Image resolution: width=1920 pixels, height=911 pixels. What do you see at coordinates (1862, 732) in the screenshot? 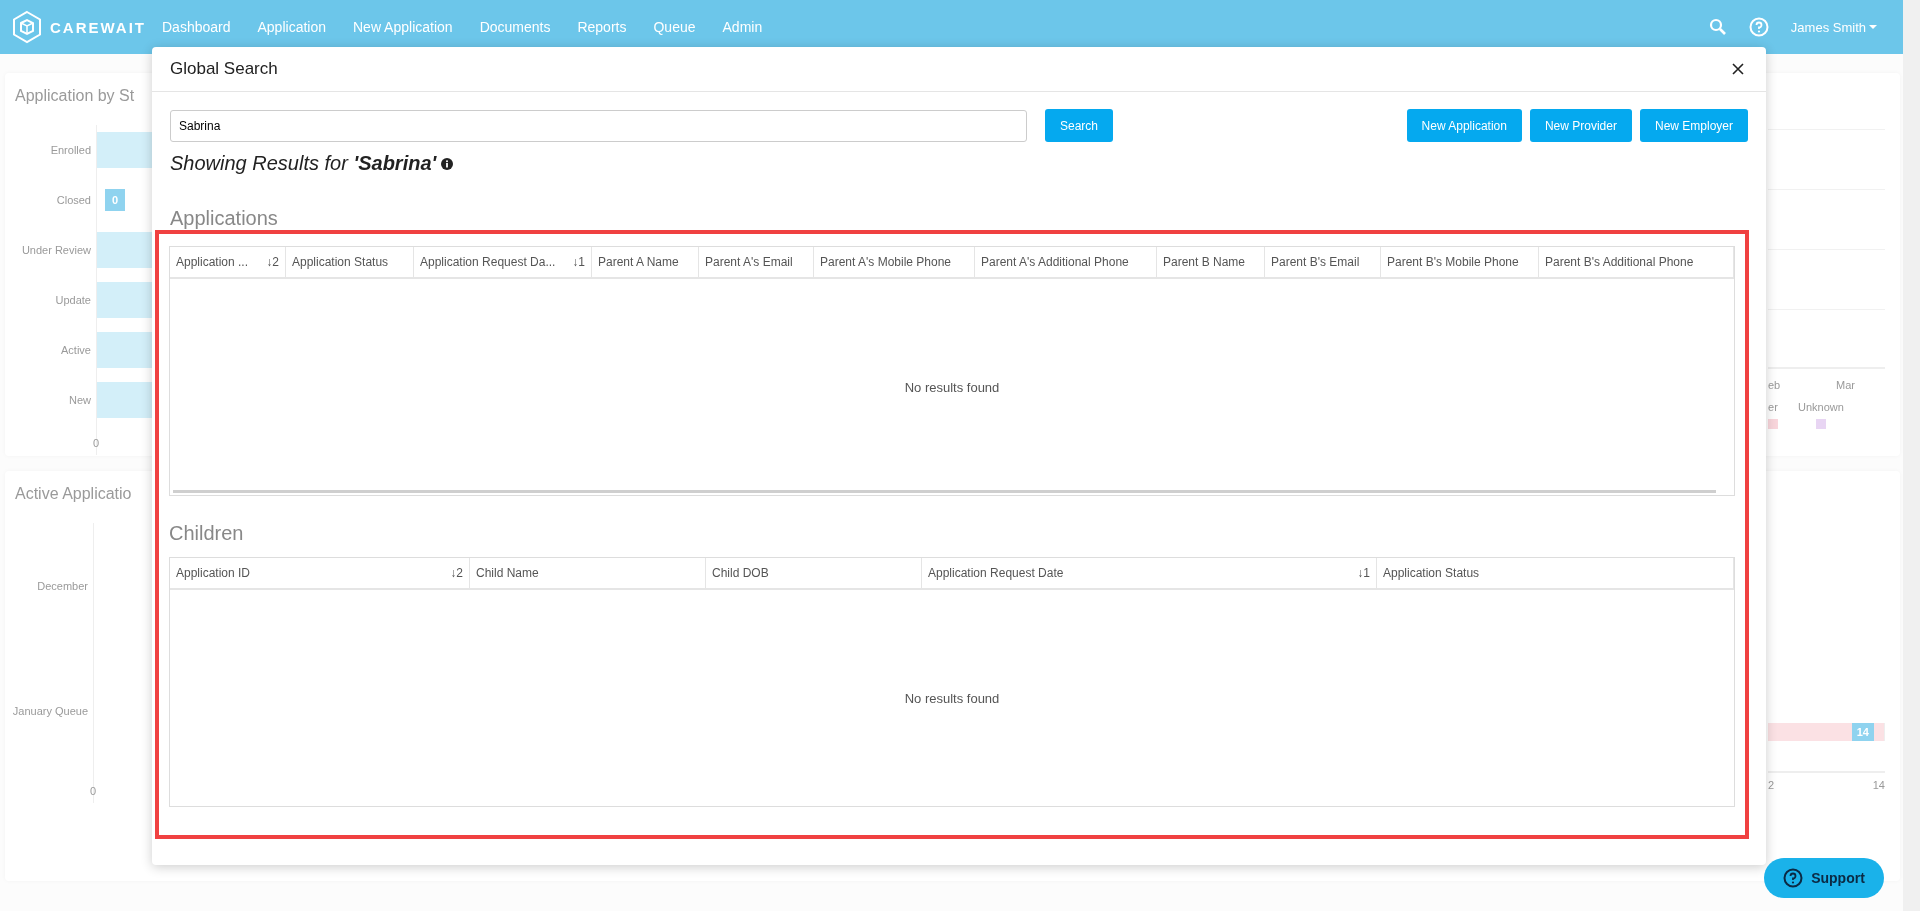
I see `value-label: 14` at bounding box center [1862, 732].